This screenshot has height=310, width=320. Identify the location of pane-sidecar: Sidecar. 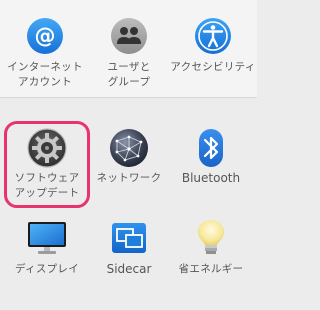
(129, 262).